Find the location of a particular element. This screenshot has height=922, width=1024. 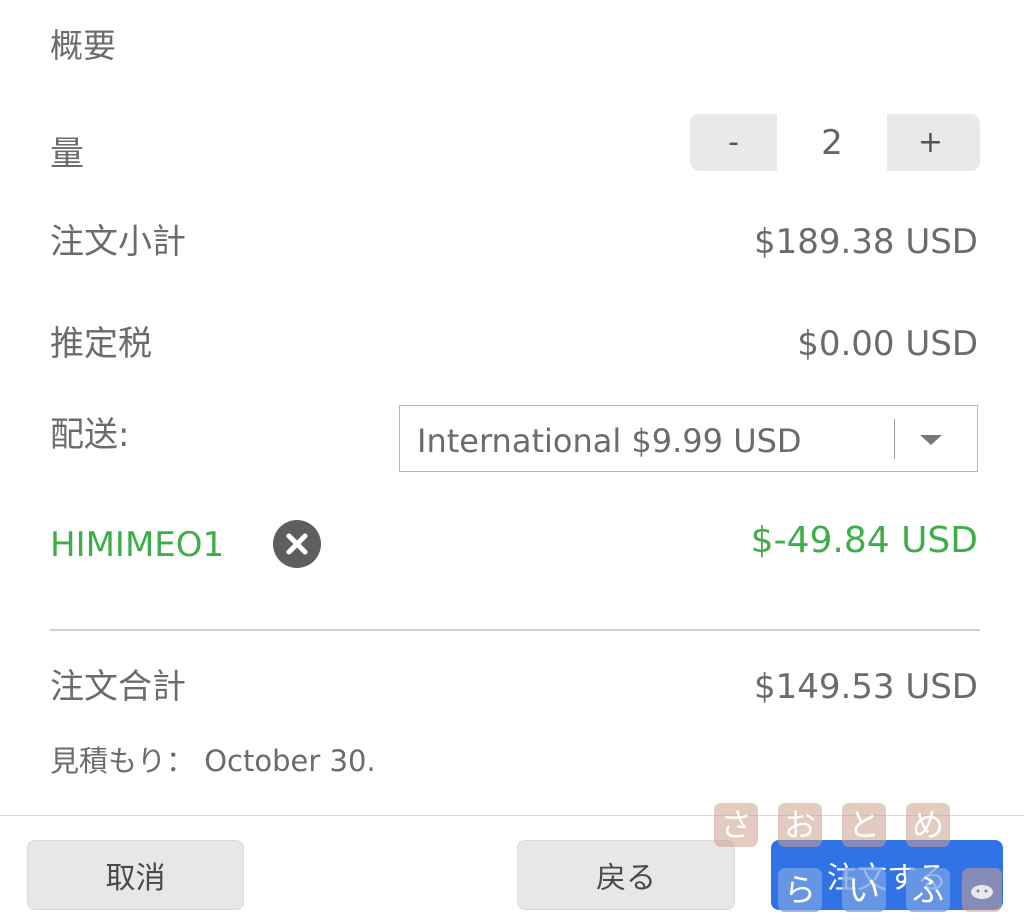

delivery-estimate: 見積もり： October 30. is located at coordinates (213, 761).